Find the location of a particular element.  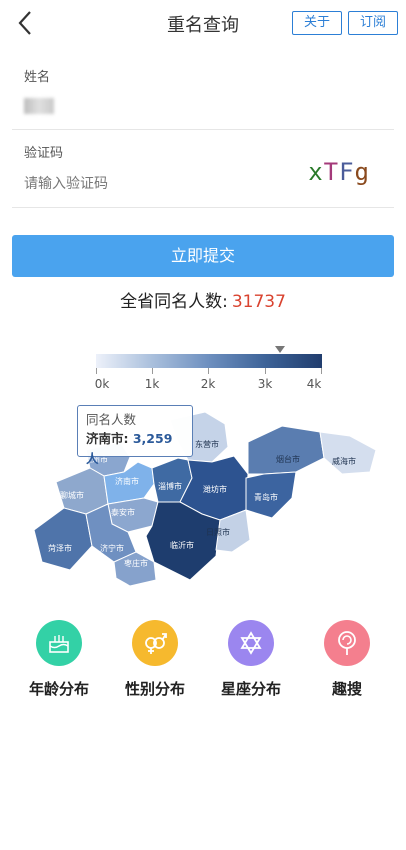

color-legend: 0k 1k 2k 3k 4k is located at coordinates (208, 371).